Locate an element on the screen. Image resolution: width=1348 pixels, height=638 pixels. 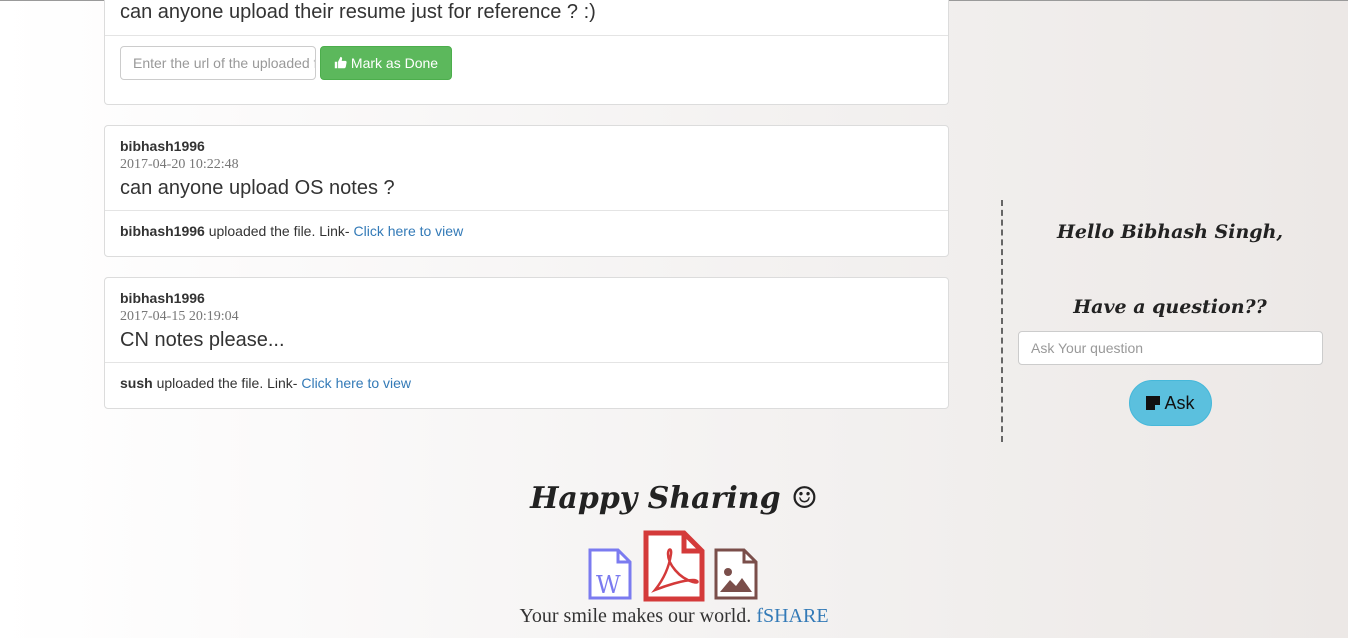
tagline: Your smile makes our world. fSHARE is located at coordinates (674, 616).